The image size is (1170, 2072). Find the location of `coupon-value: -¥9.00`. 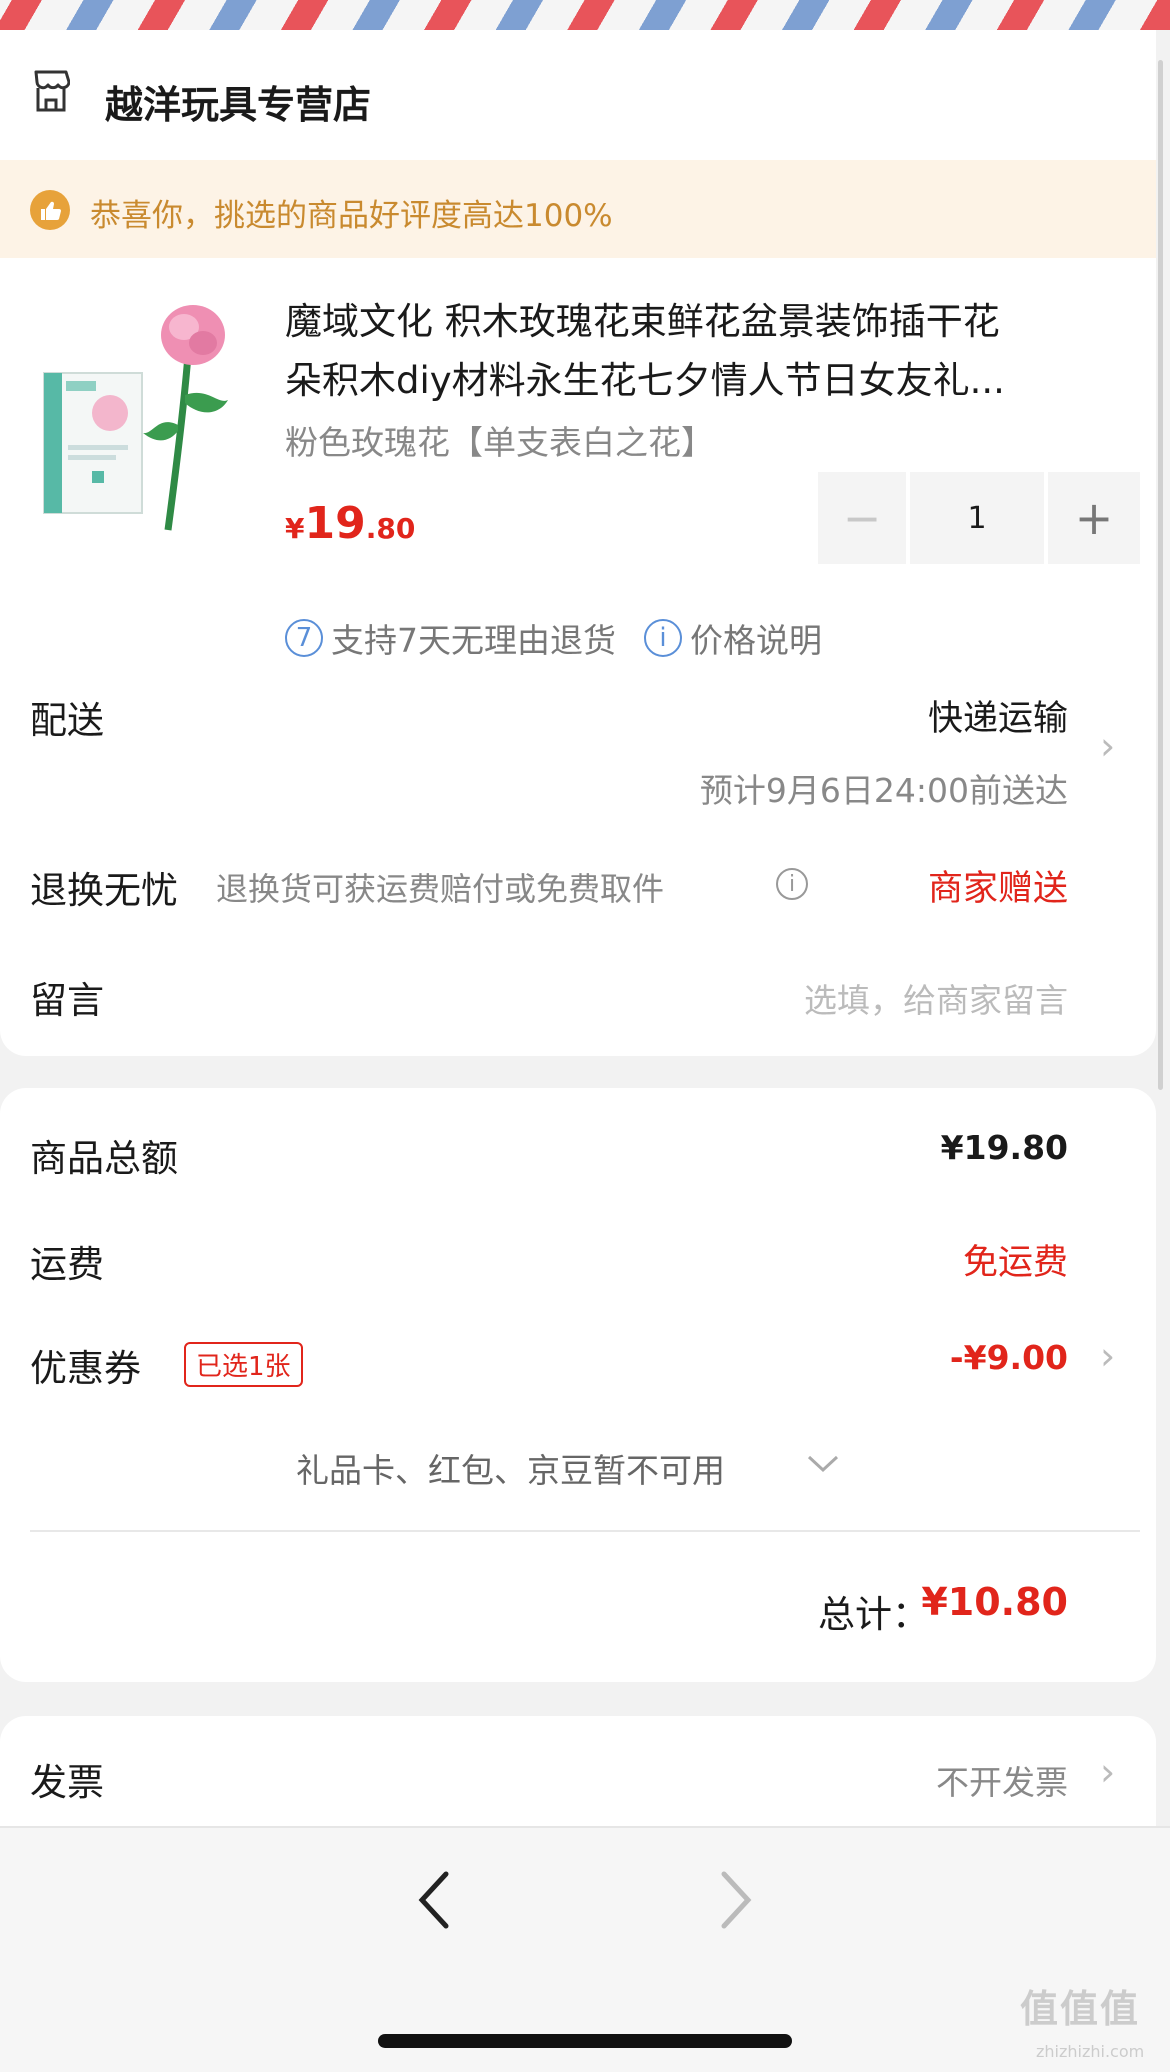

coupon-value: -¥9.00 is located at coordinates (1009, 1357).